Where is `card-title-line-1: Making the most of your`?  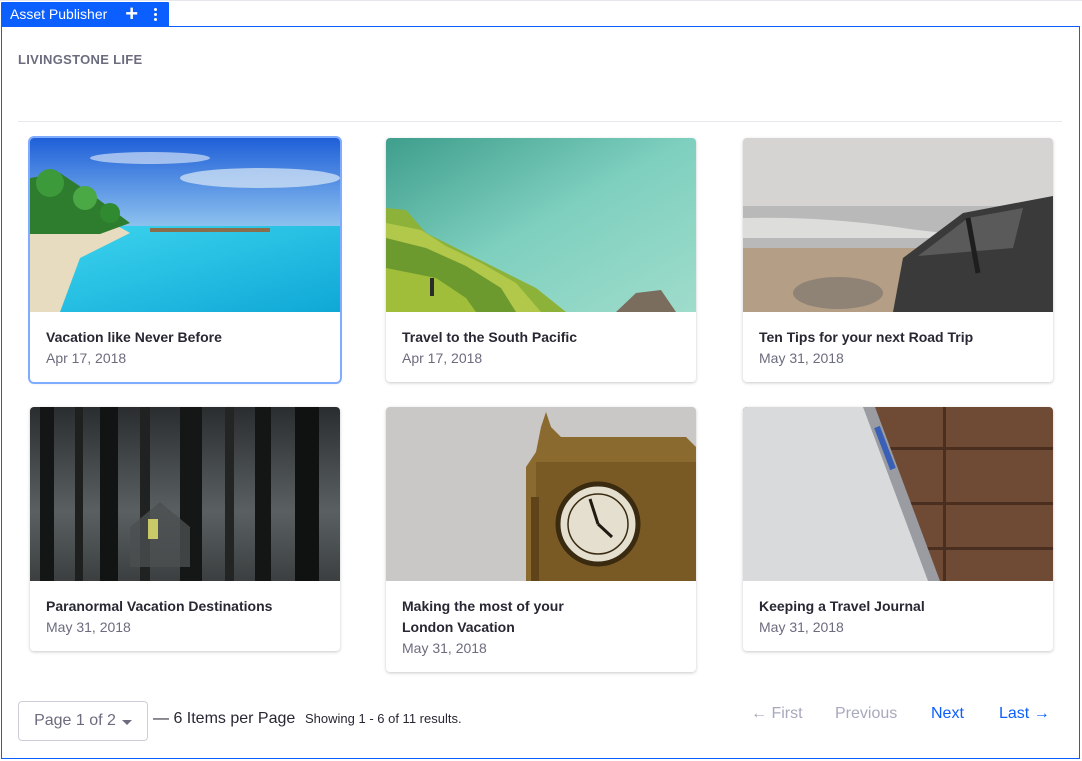
card-title-line-1: Making the most of your is located at coordinates (541, 606).